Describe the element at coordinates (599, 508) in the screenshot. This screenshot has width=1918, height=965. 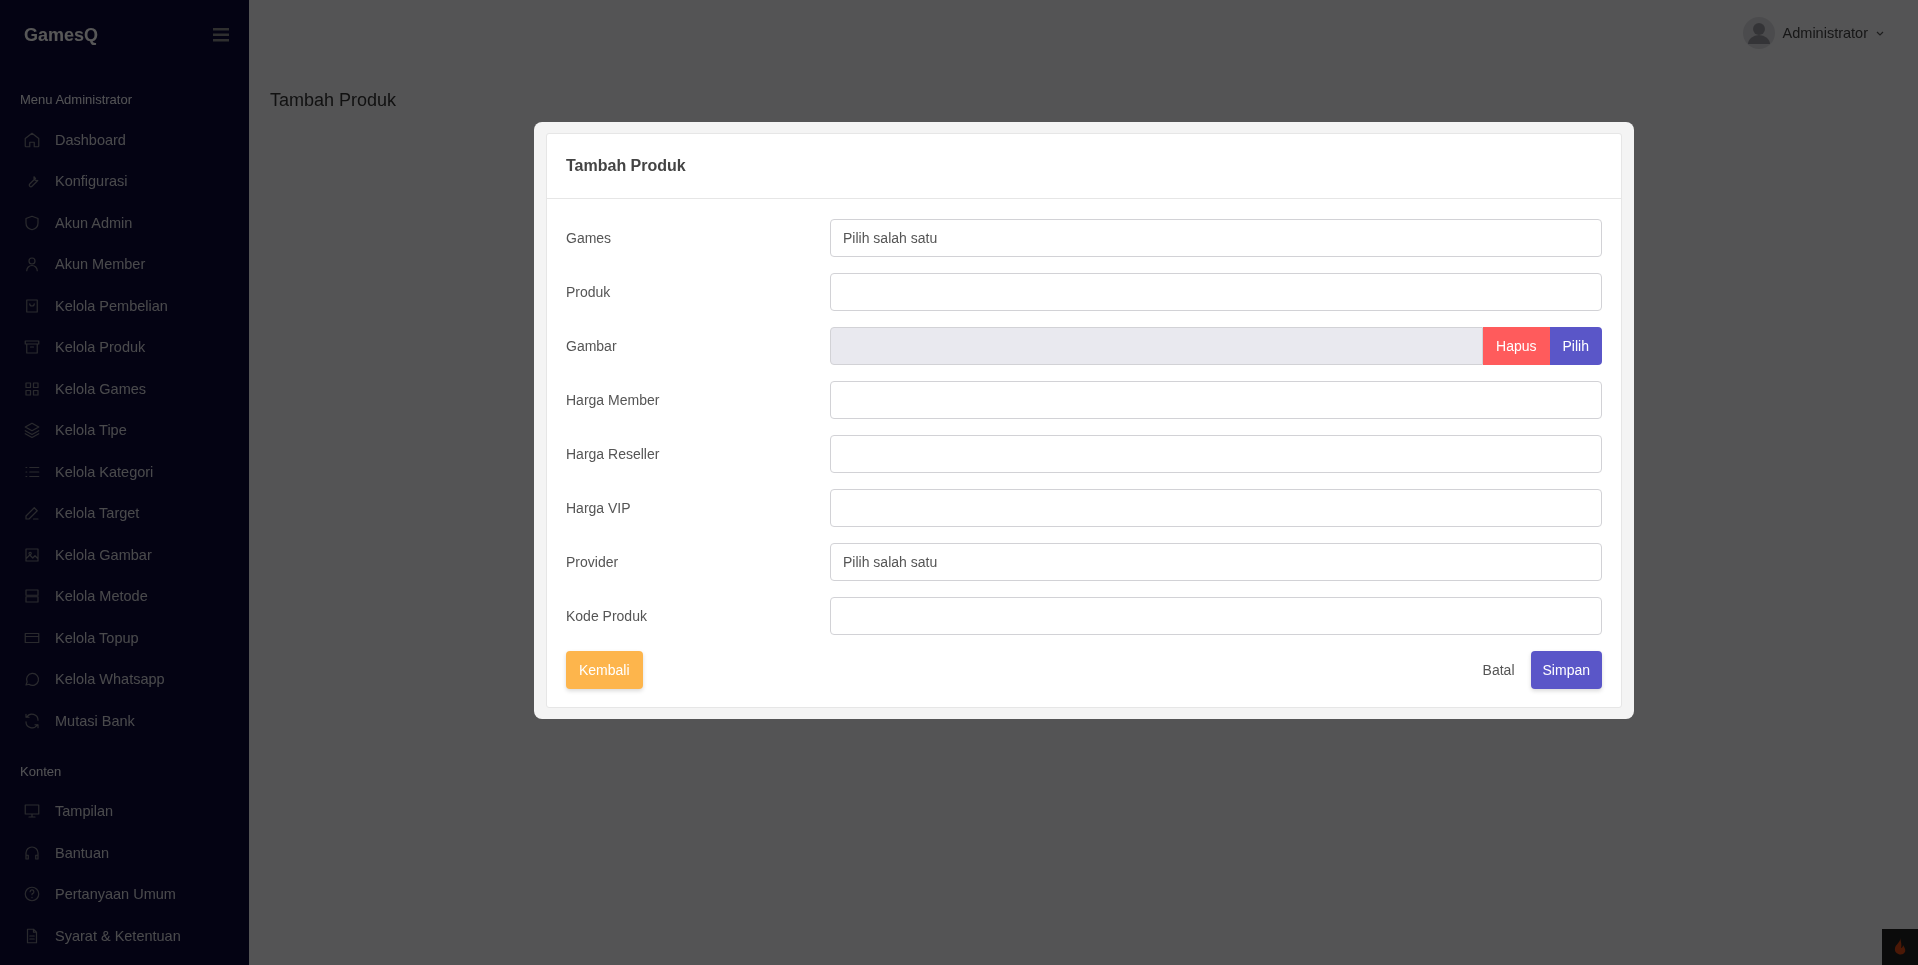
I see `field-label: Harga VIP` at that location.